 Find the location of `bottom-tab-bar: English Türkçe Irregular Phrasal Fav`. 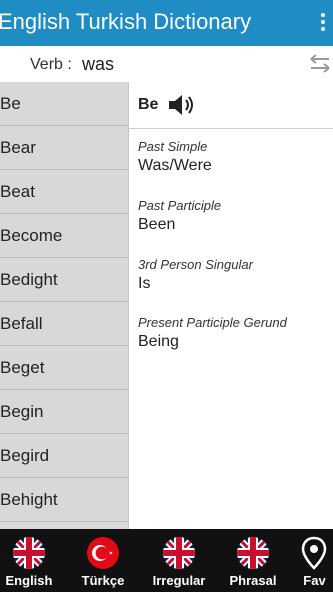

bottom-tab-bar: English Türkçe Irregular Phrasal Fav is located at coordinates (166, 560).